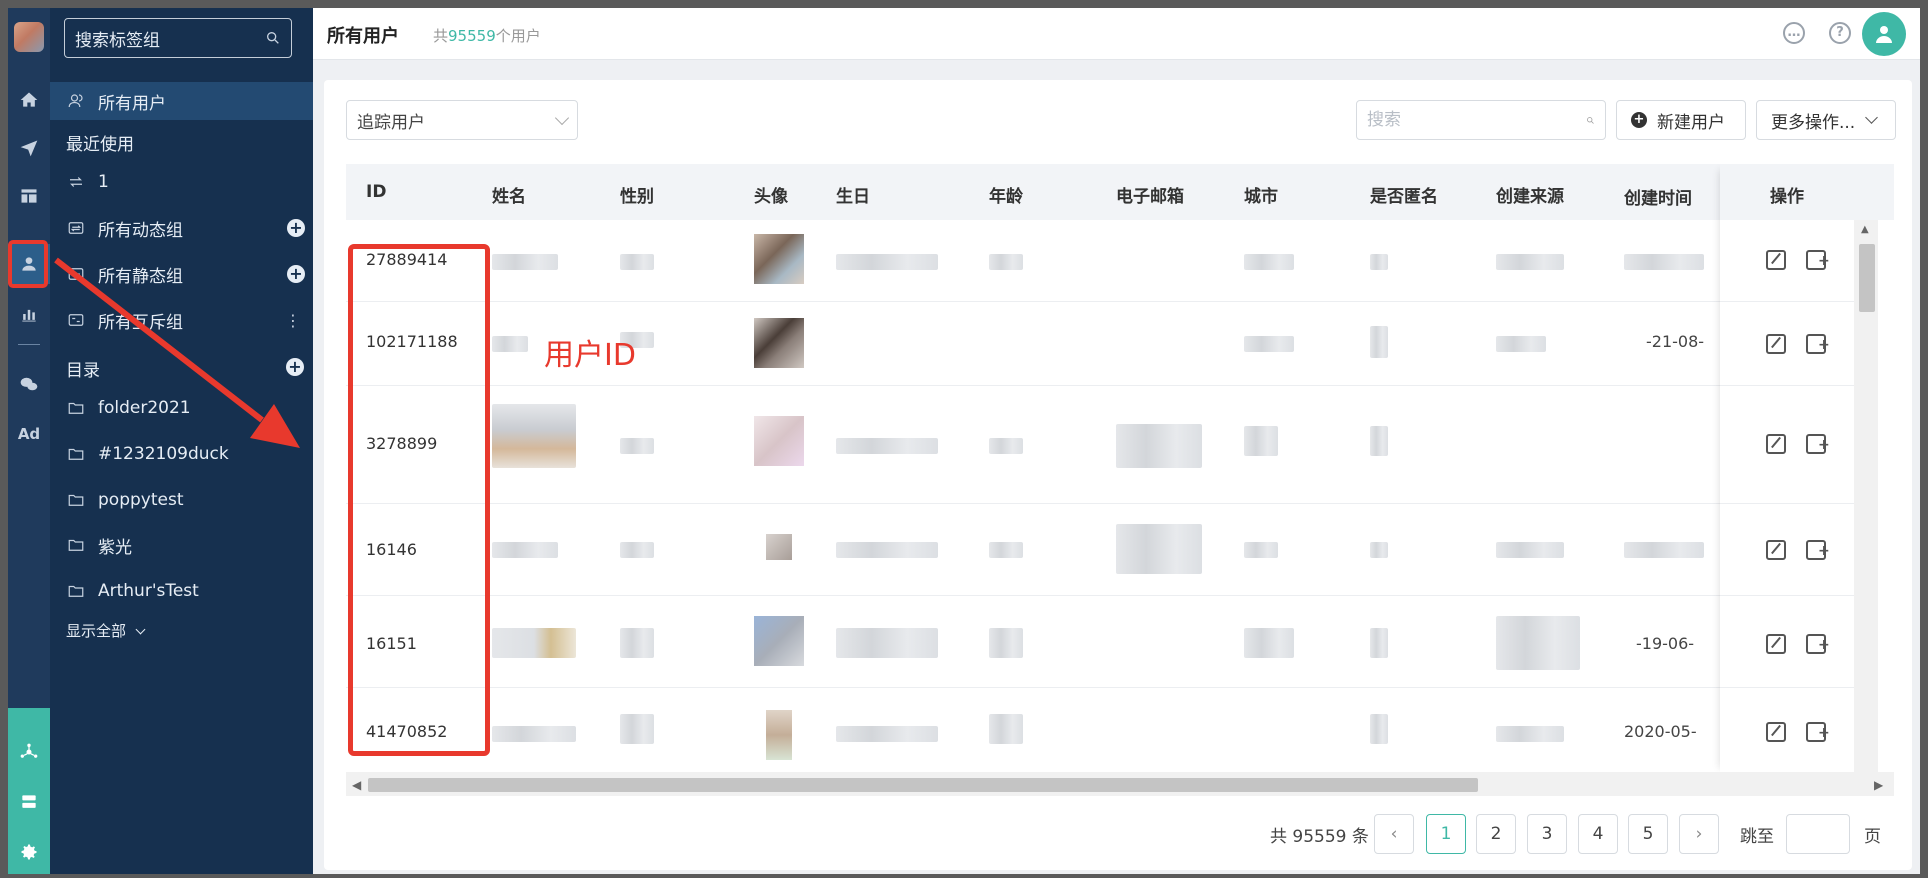  I want to click on column-header: 头像, so click(771, 194).